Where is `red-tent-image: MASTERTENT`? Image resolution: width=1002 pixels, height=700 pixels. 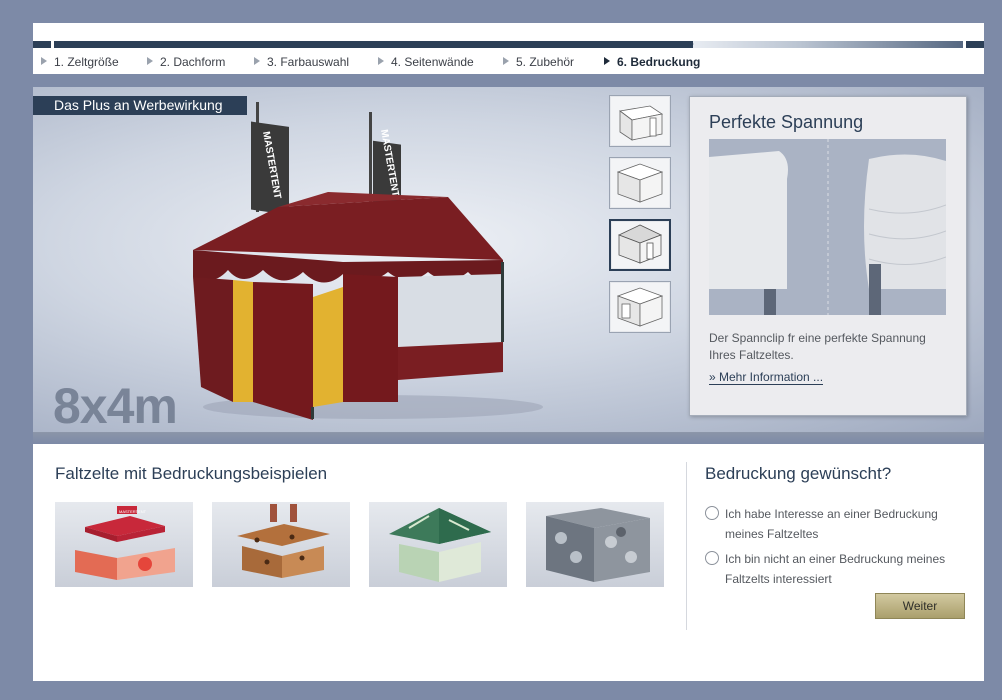 red-tent-image: MASTERTENT is located at coordinates (125, 543).